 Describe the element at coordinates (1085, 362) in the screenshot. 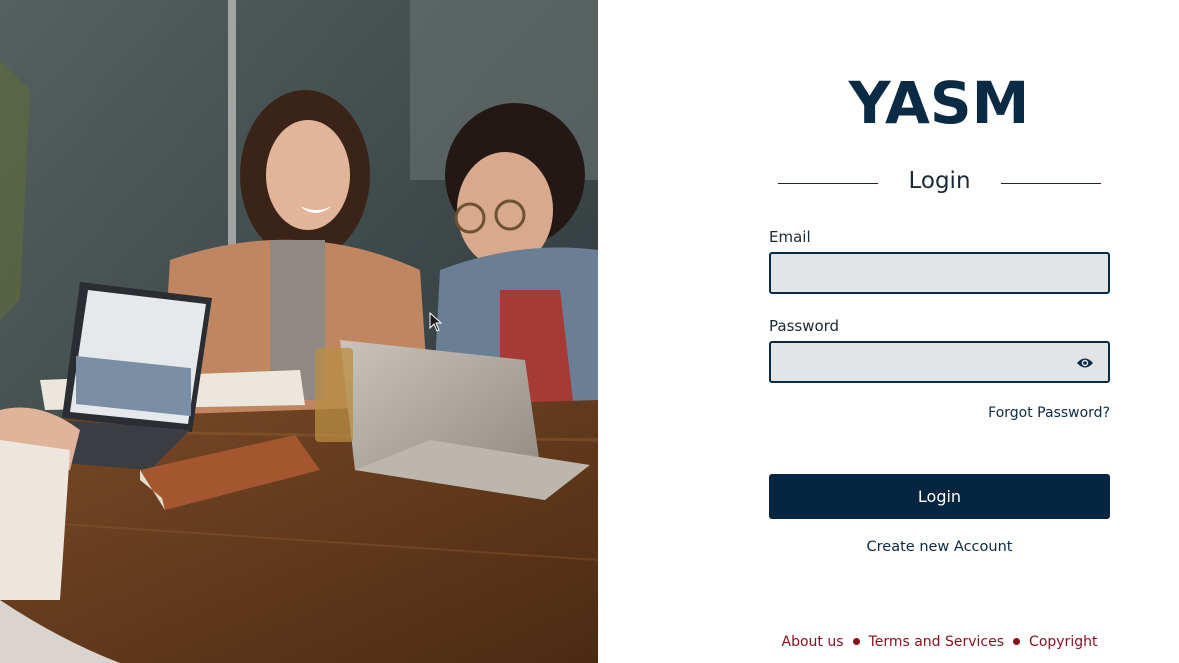

I see `eye-icon` at that location.